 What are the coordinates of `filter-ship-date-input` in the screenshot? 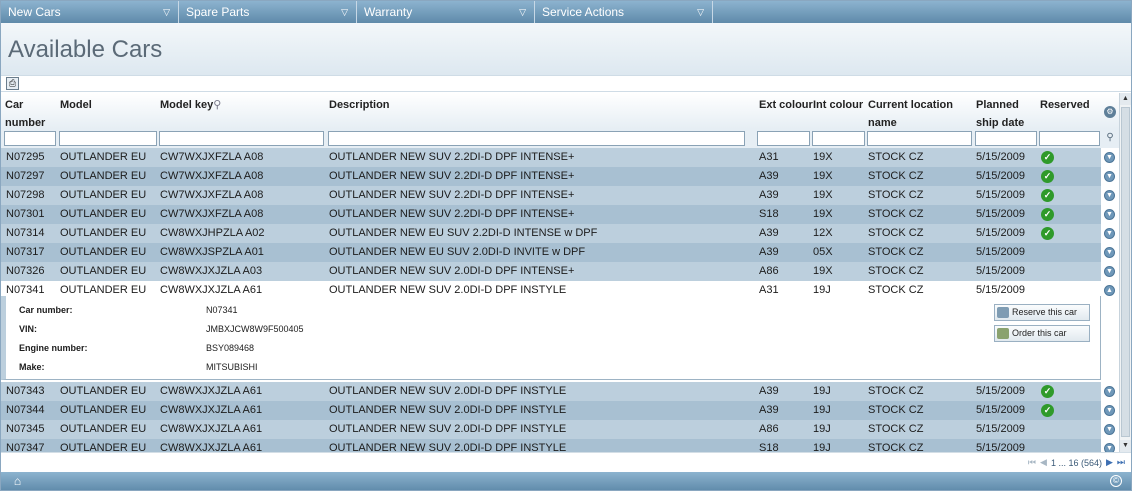 It's located at (1006, 138).